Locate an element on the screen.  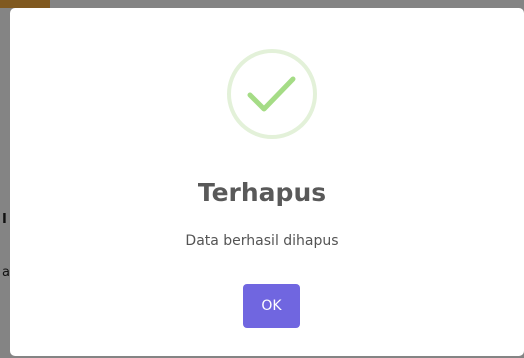
success-checkmark-icon is located at coordinates (272, 94).